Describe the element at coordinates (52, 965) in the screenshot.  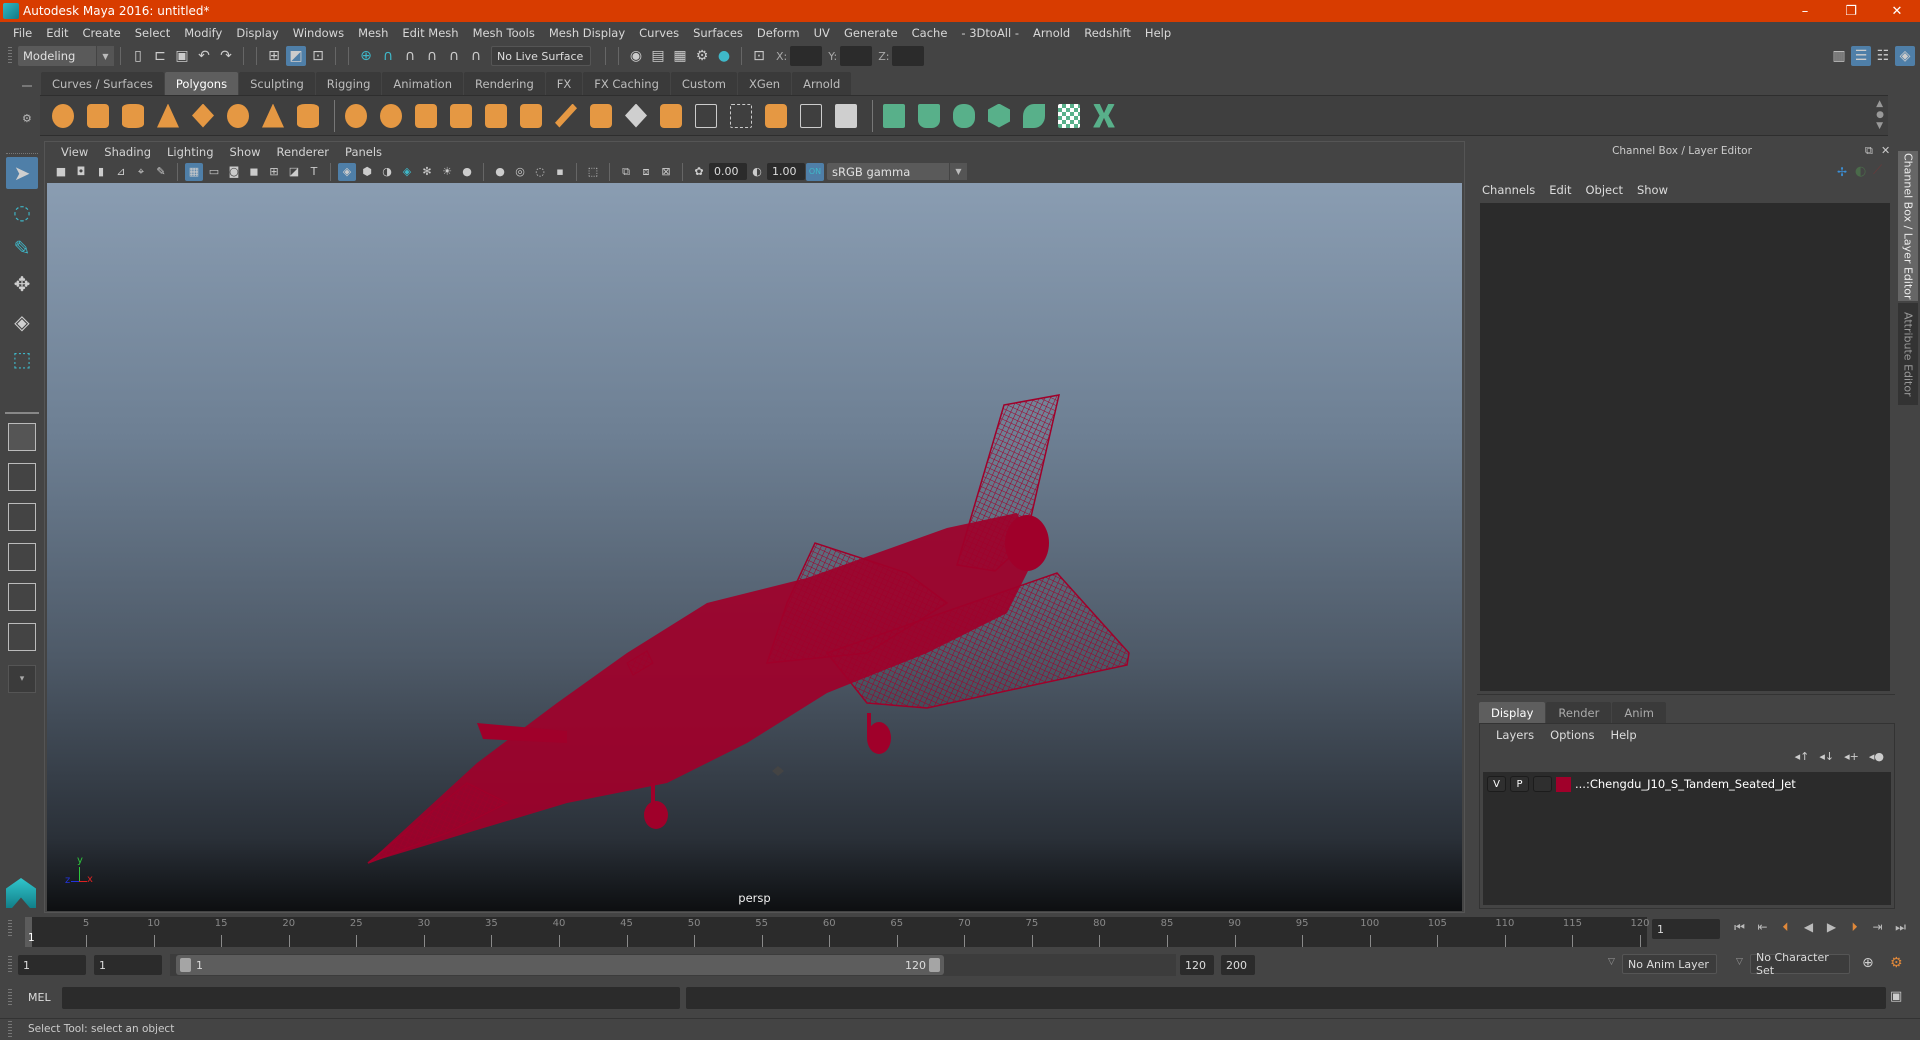
I see `animation-start-field: 1` at that location.